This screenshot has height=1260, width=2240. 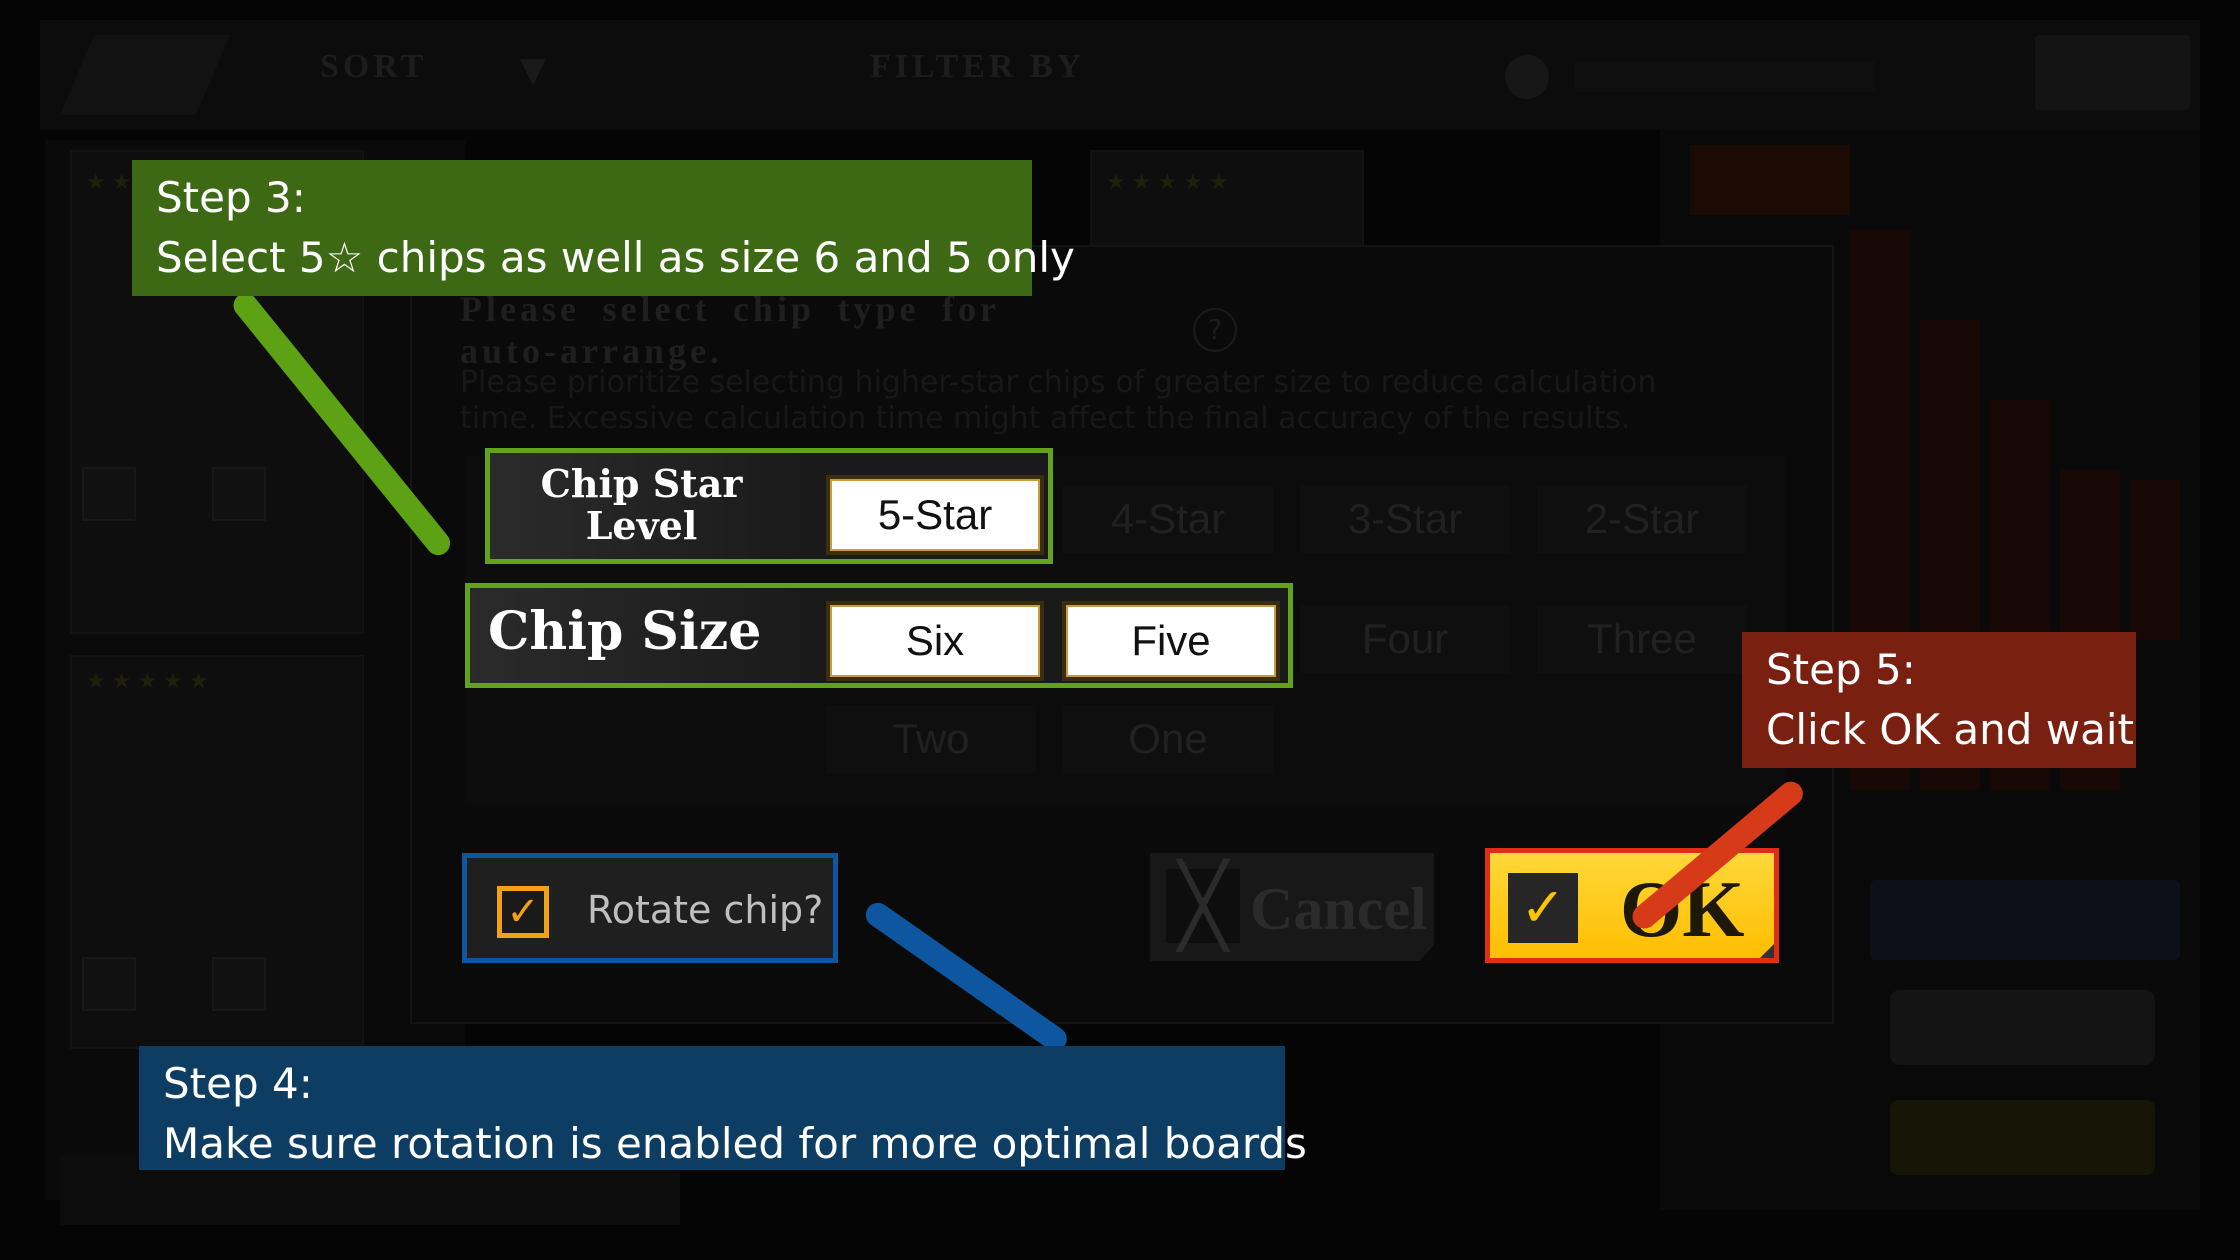 What do you see at coordinates (935, 515) in the screenshot?
I see `star-option-5: 5-Star` at bounding box center [935, 515].